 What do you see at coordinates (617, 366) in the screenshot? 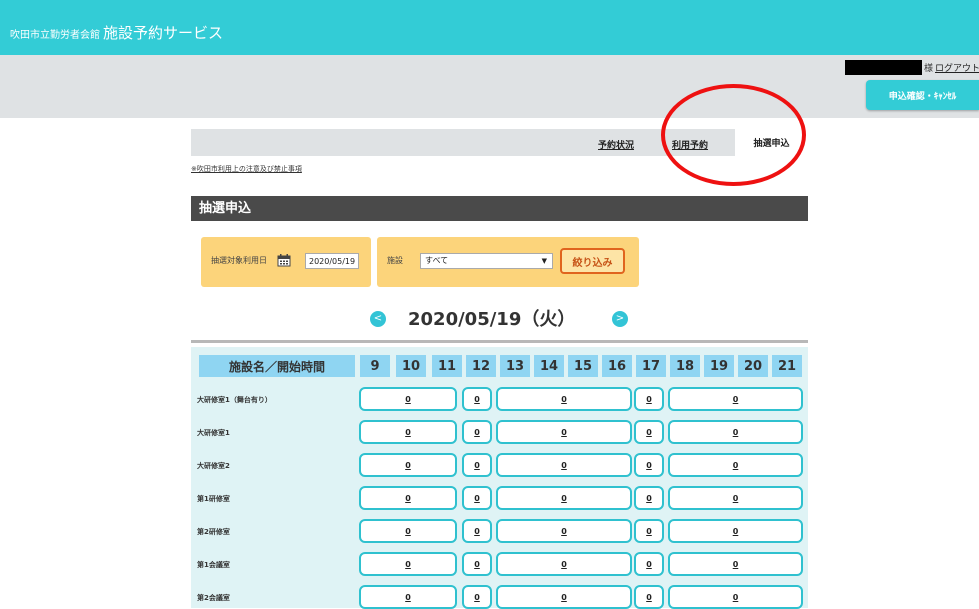
I see `hour-header: 16` at bounding box center [617, 366].